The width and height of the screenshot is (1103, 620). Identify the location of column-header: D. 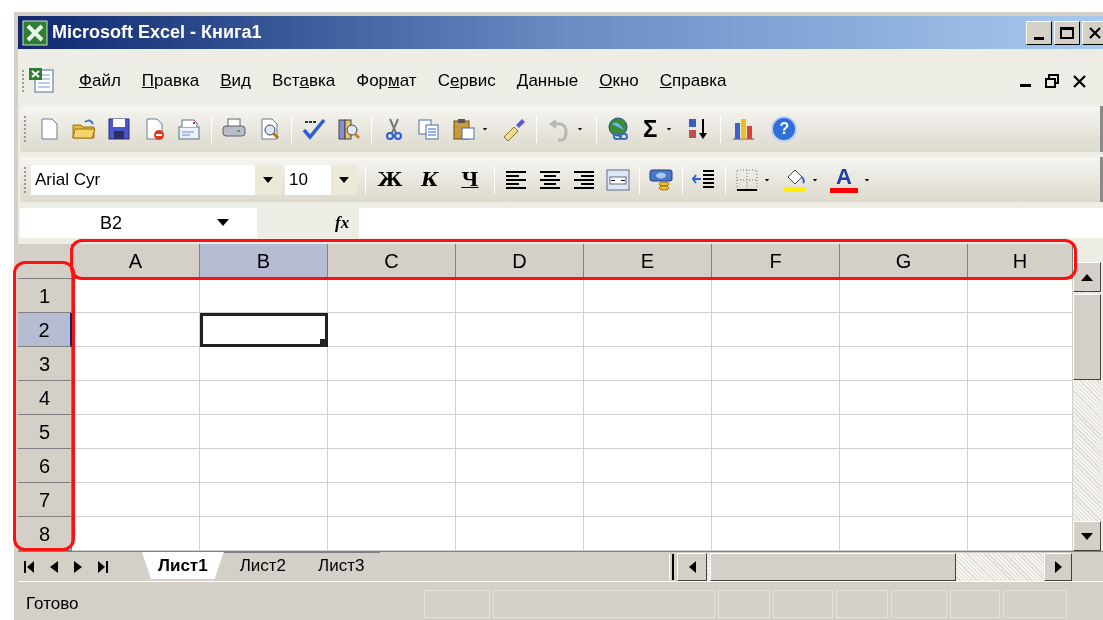
(520, 261).